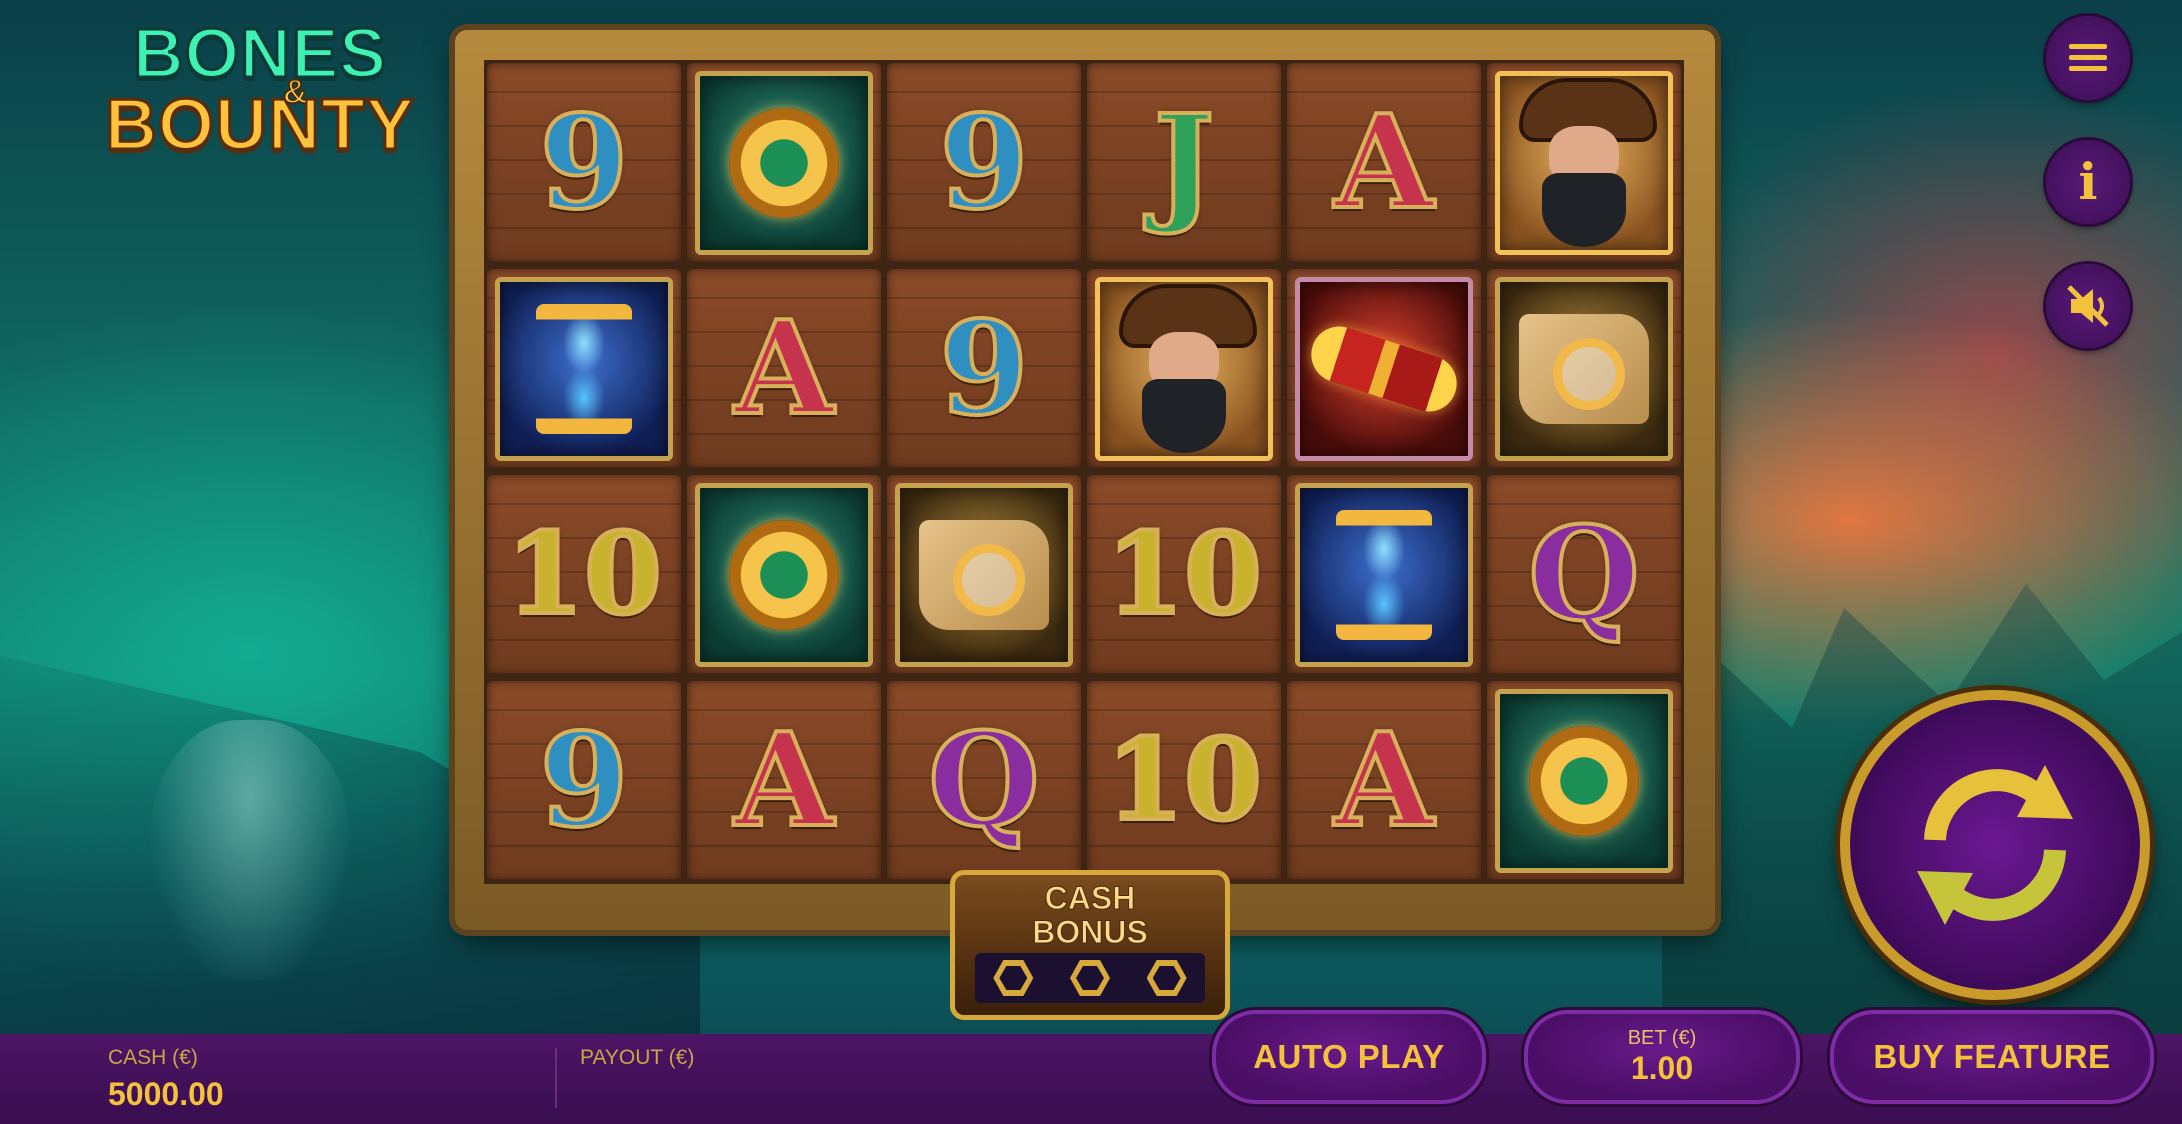  What do you see at coordinates (153, 1057) in the screenshot?
I see `cash-label: CASH (€)` at bounding box center [153, 1057].